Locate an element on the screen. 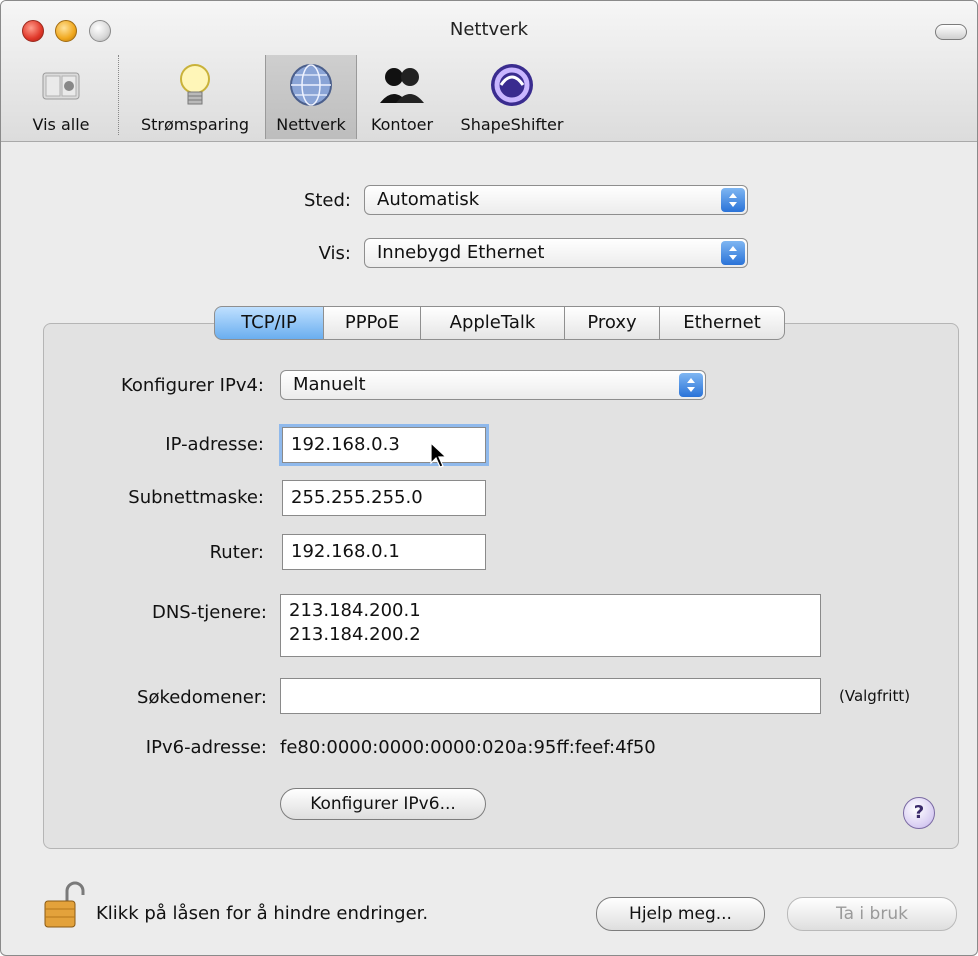 This screenshot has height=956, width=978. toolbar-separator is located at coordinates (118, 95).